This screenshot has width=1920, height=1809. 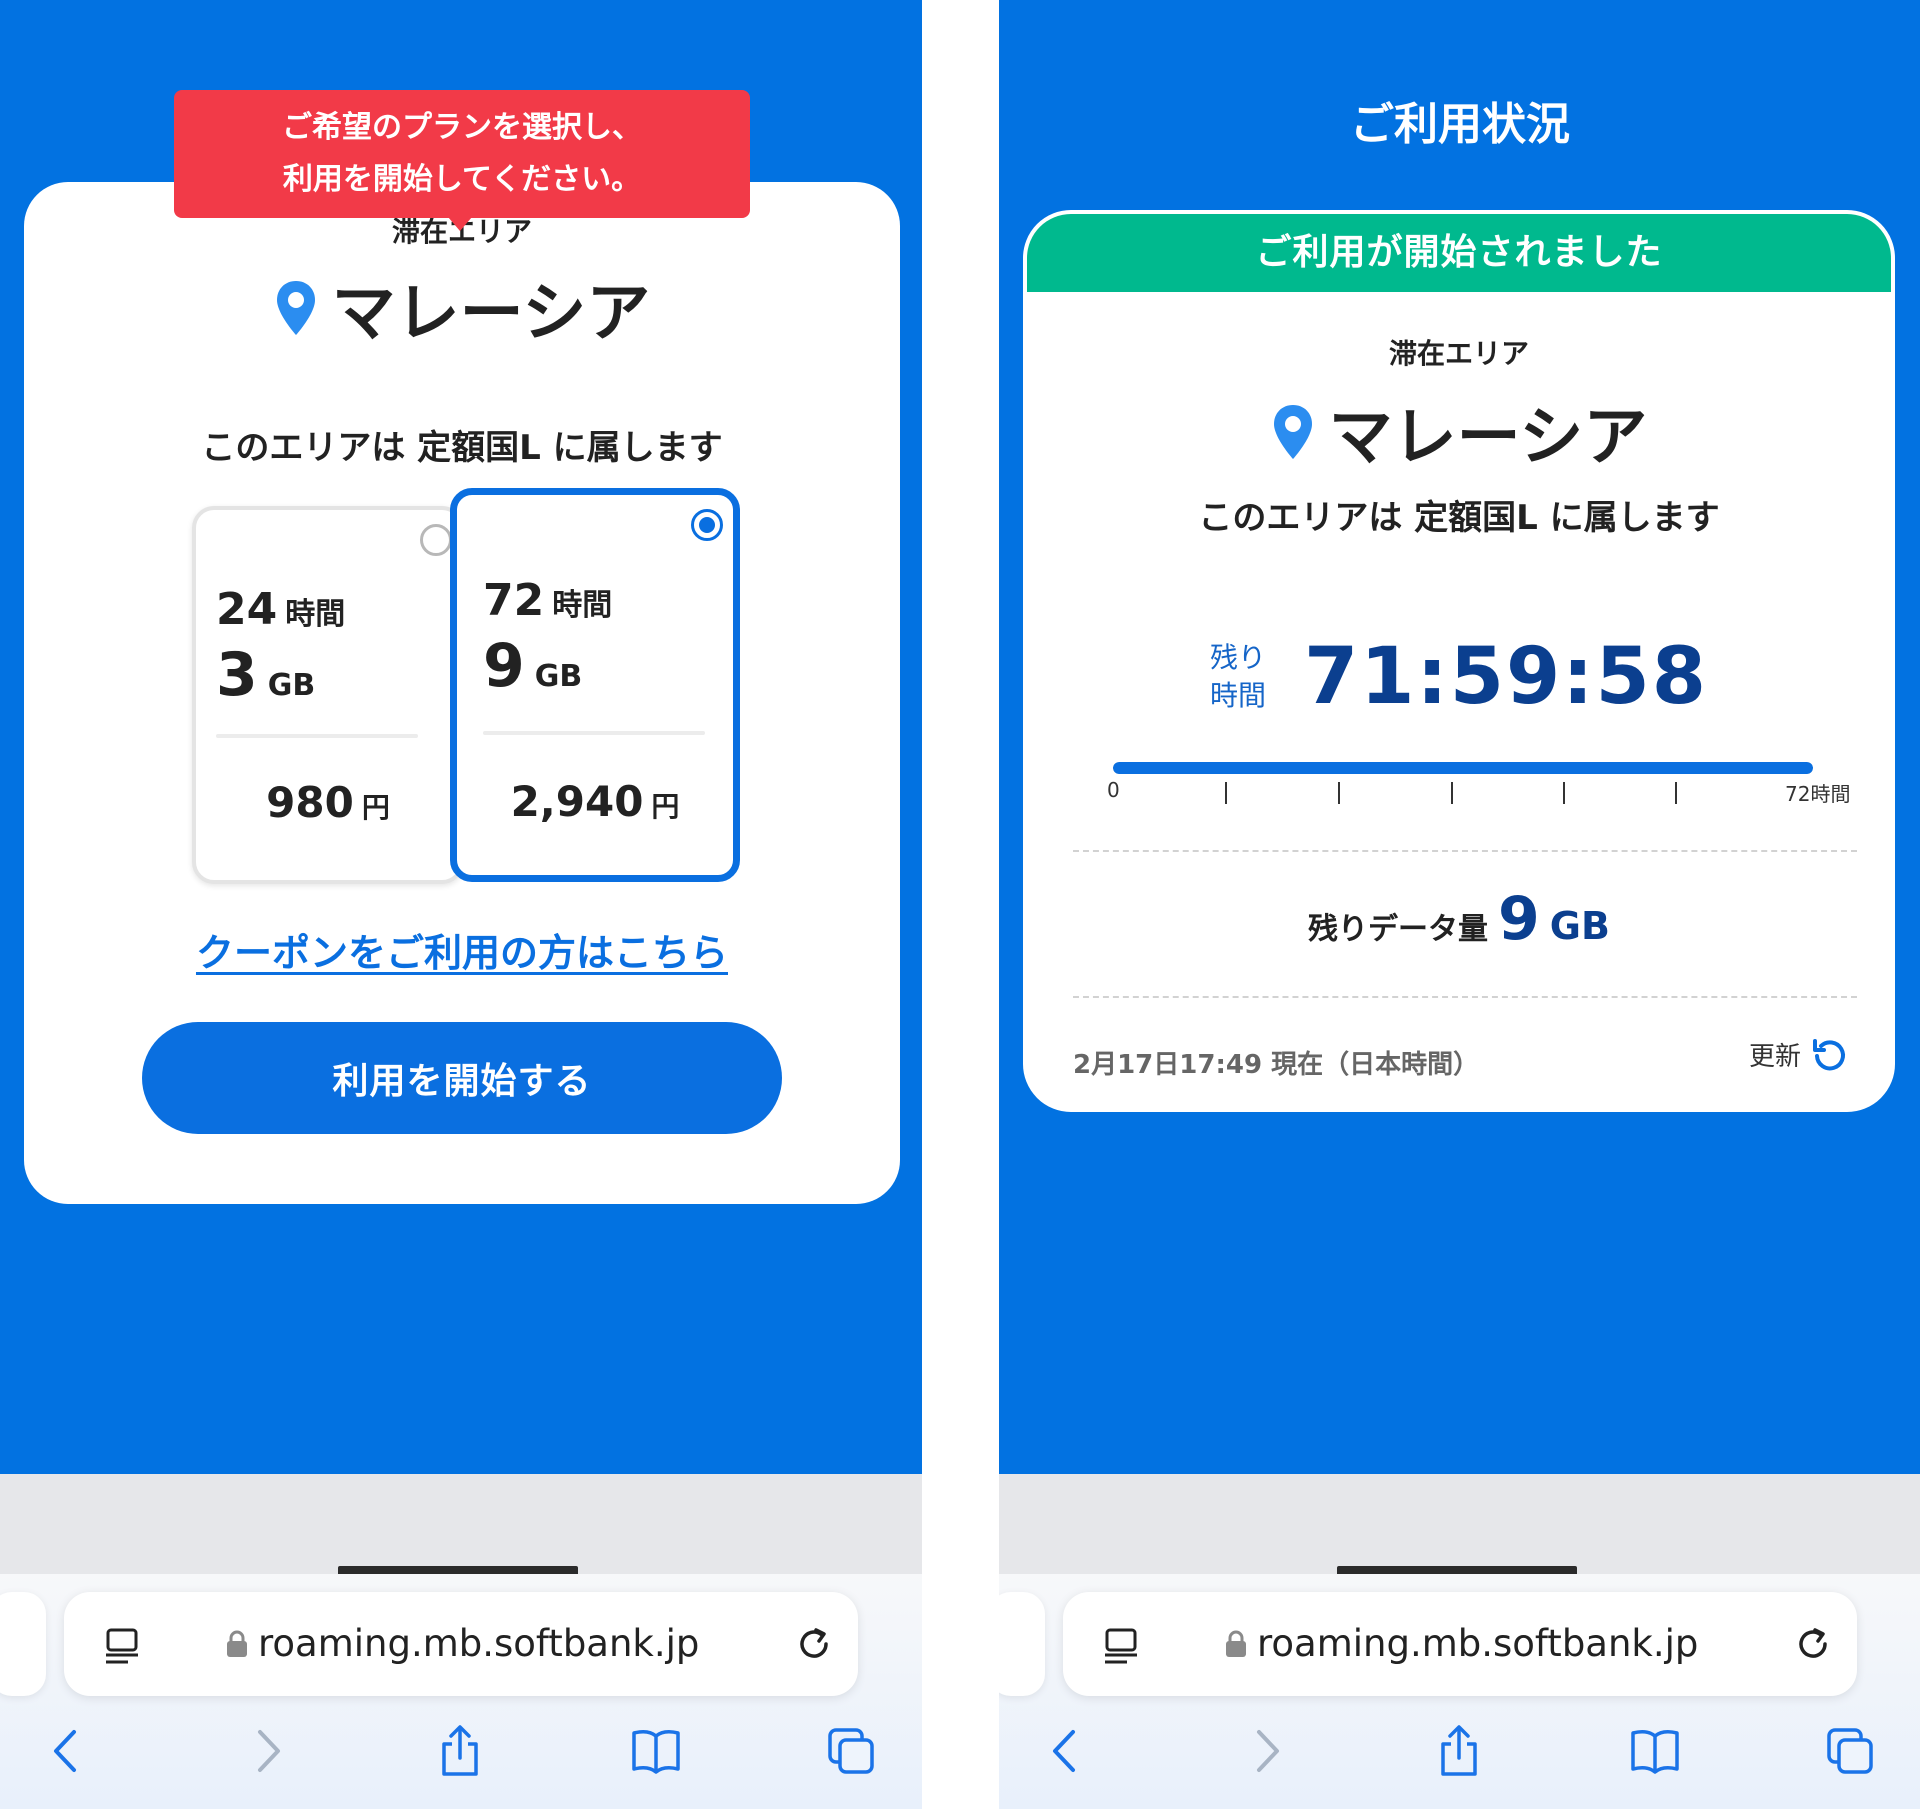 I want to click on tooltip-line-2: 利用を開始してください。, so click(x=462, y=179).